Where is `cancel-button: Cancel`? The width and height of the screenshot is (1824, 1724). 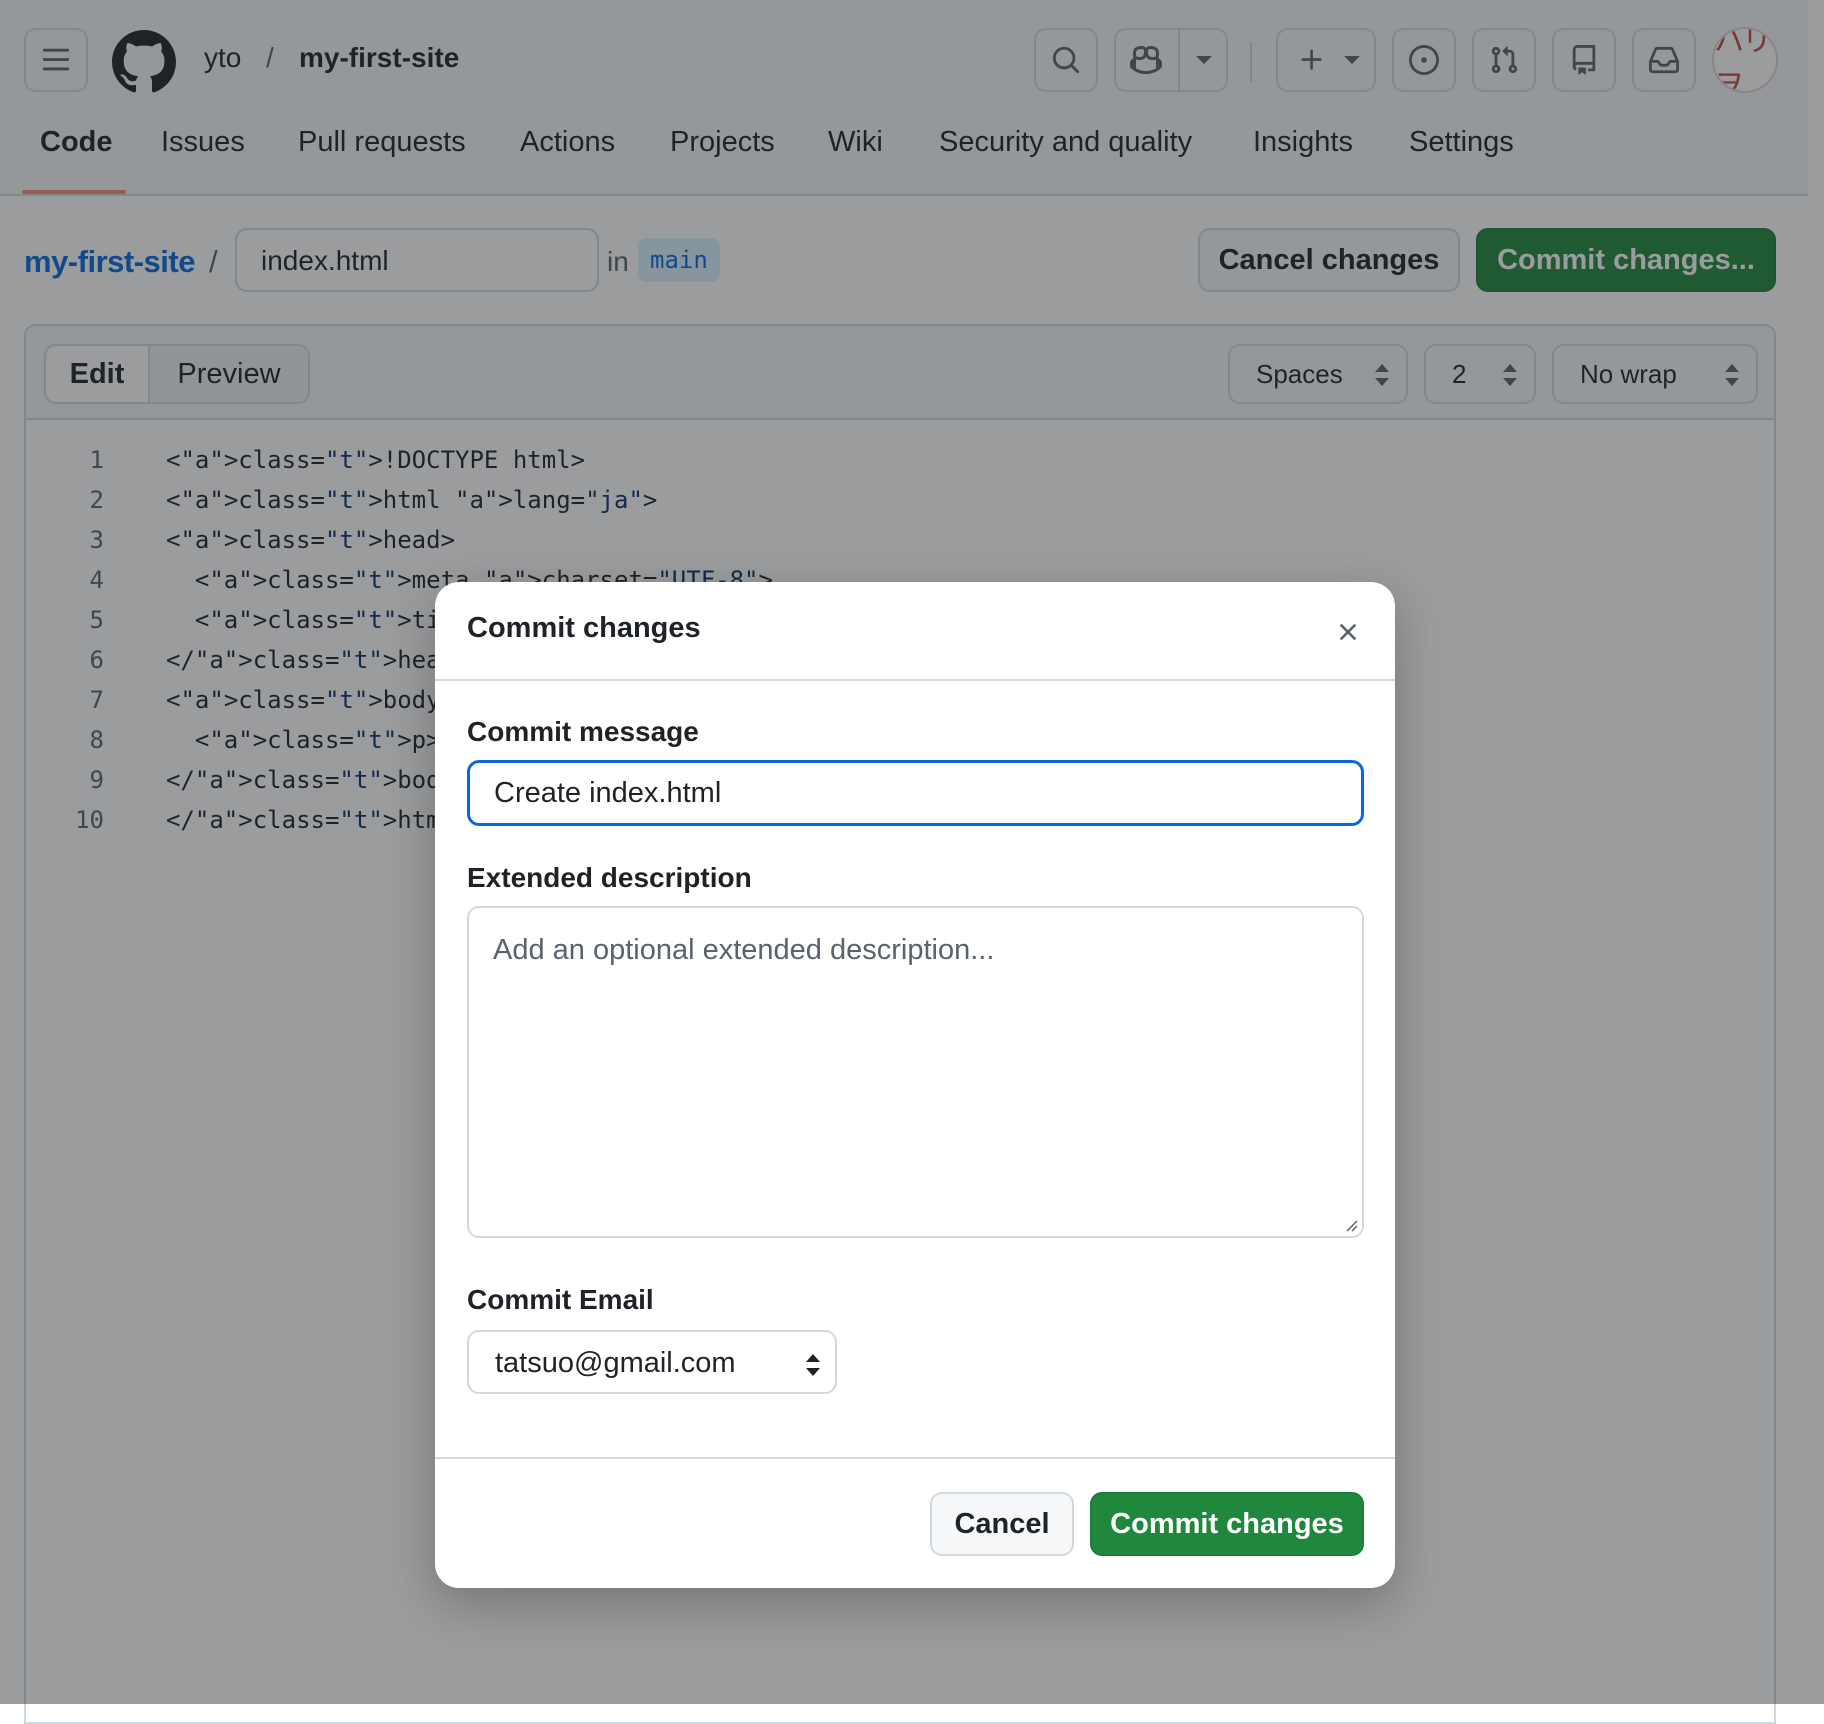 cancel-button: Cancel is located at coordinates (1002, 1524).